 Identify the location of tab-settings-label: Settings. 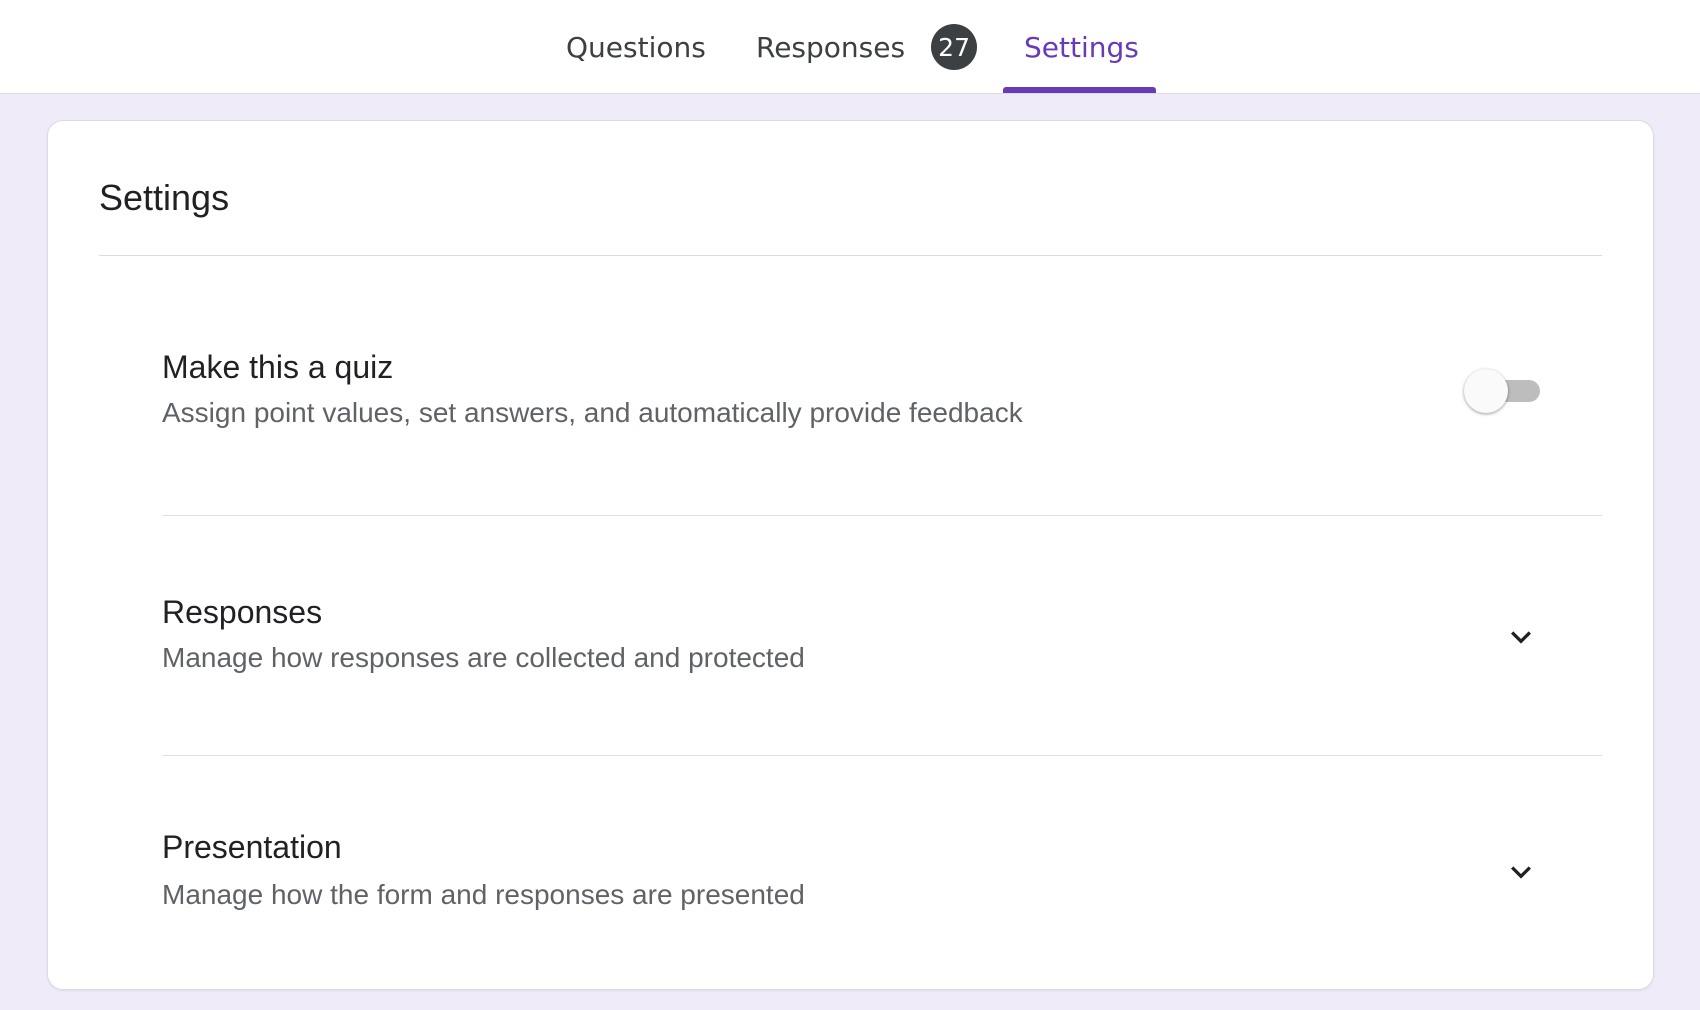
(1081, 47).